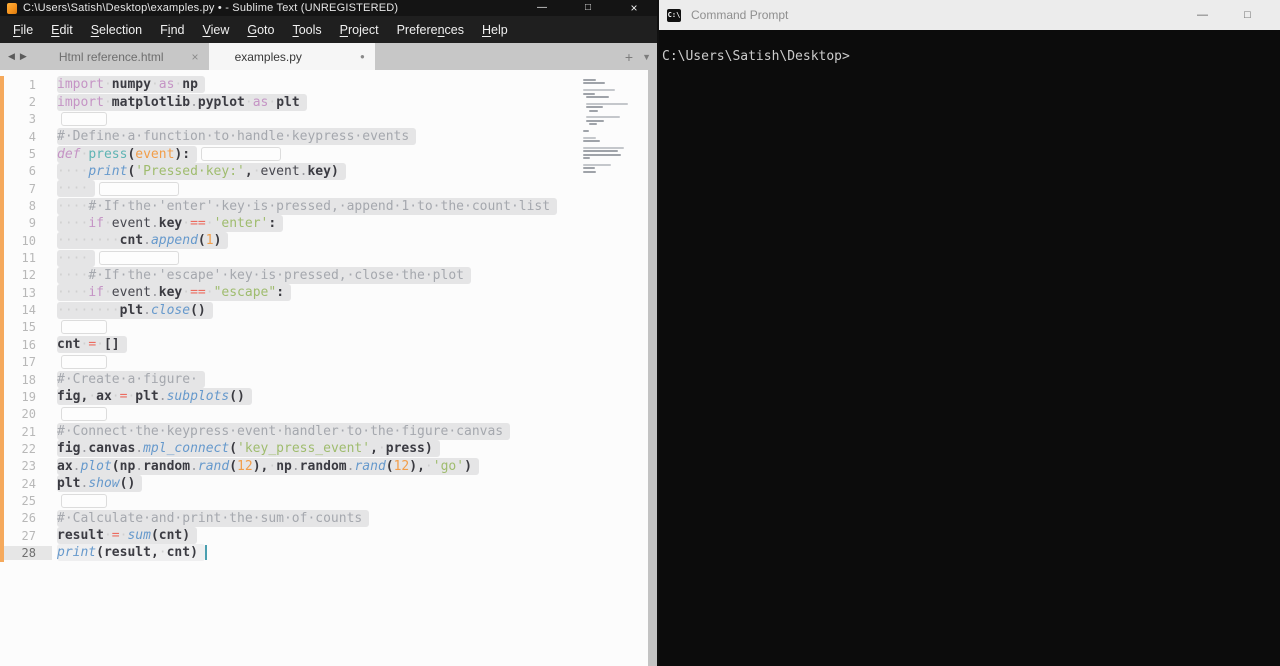  Describe the element at coordinates (328, 380) in the screenshot. I see `code-line: 18 #·Create·a·figure·` at that location.